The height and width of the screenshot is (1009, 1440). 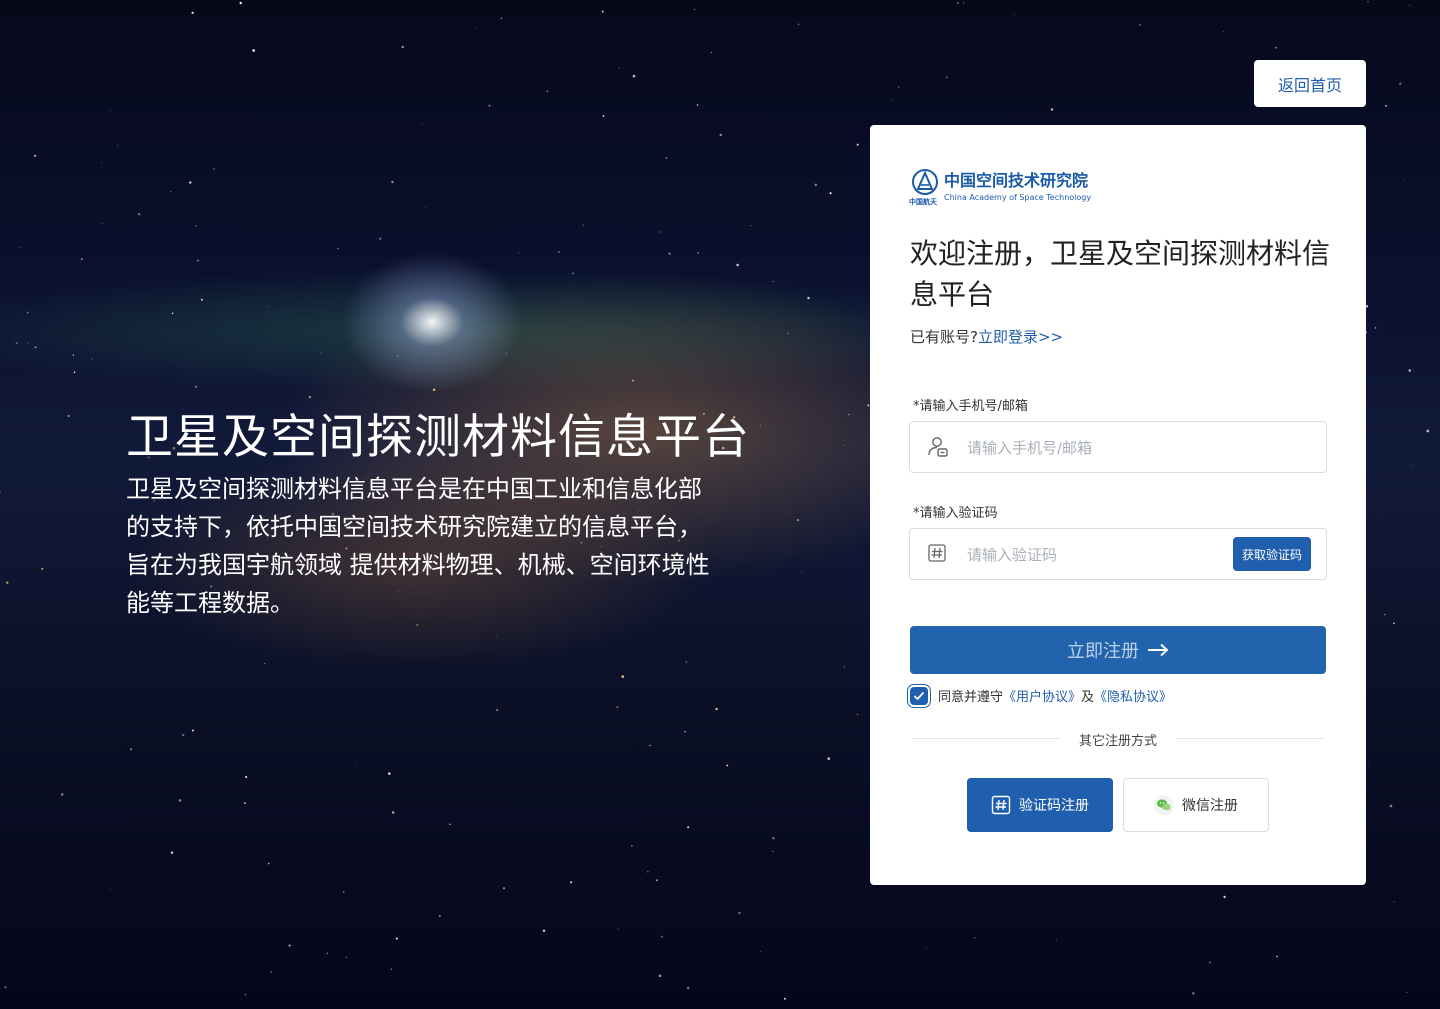 I want to click on wechat-icon, so click(x=1164, y=805).